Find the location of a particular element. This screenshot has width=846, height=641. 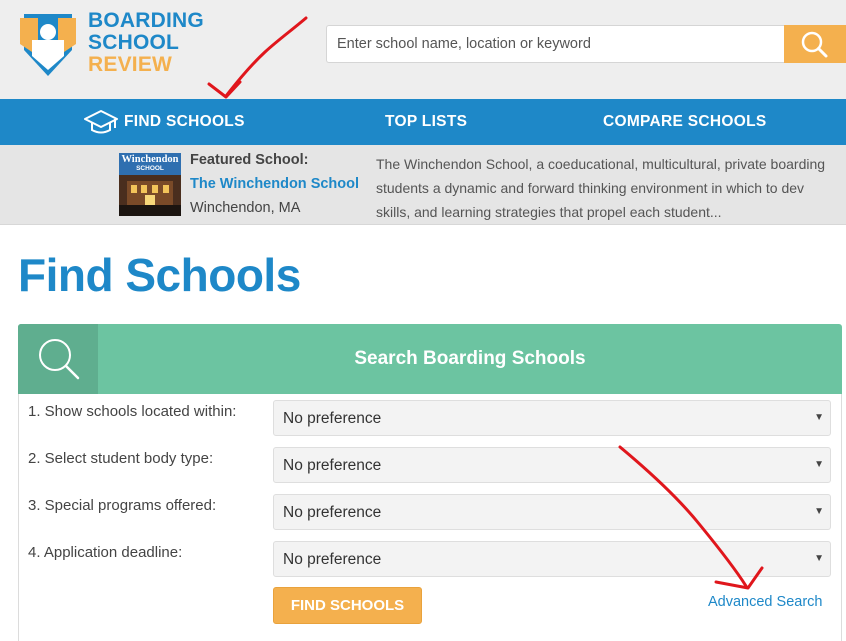

thumb-title: Winchendon is located at coordinates (150, 159).